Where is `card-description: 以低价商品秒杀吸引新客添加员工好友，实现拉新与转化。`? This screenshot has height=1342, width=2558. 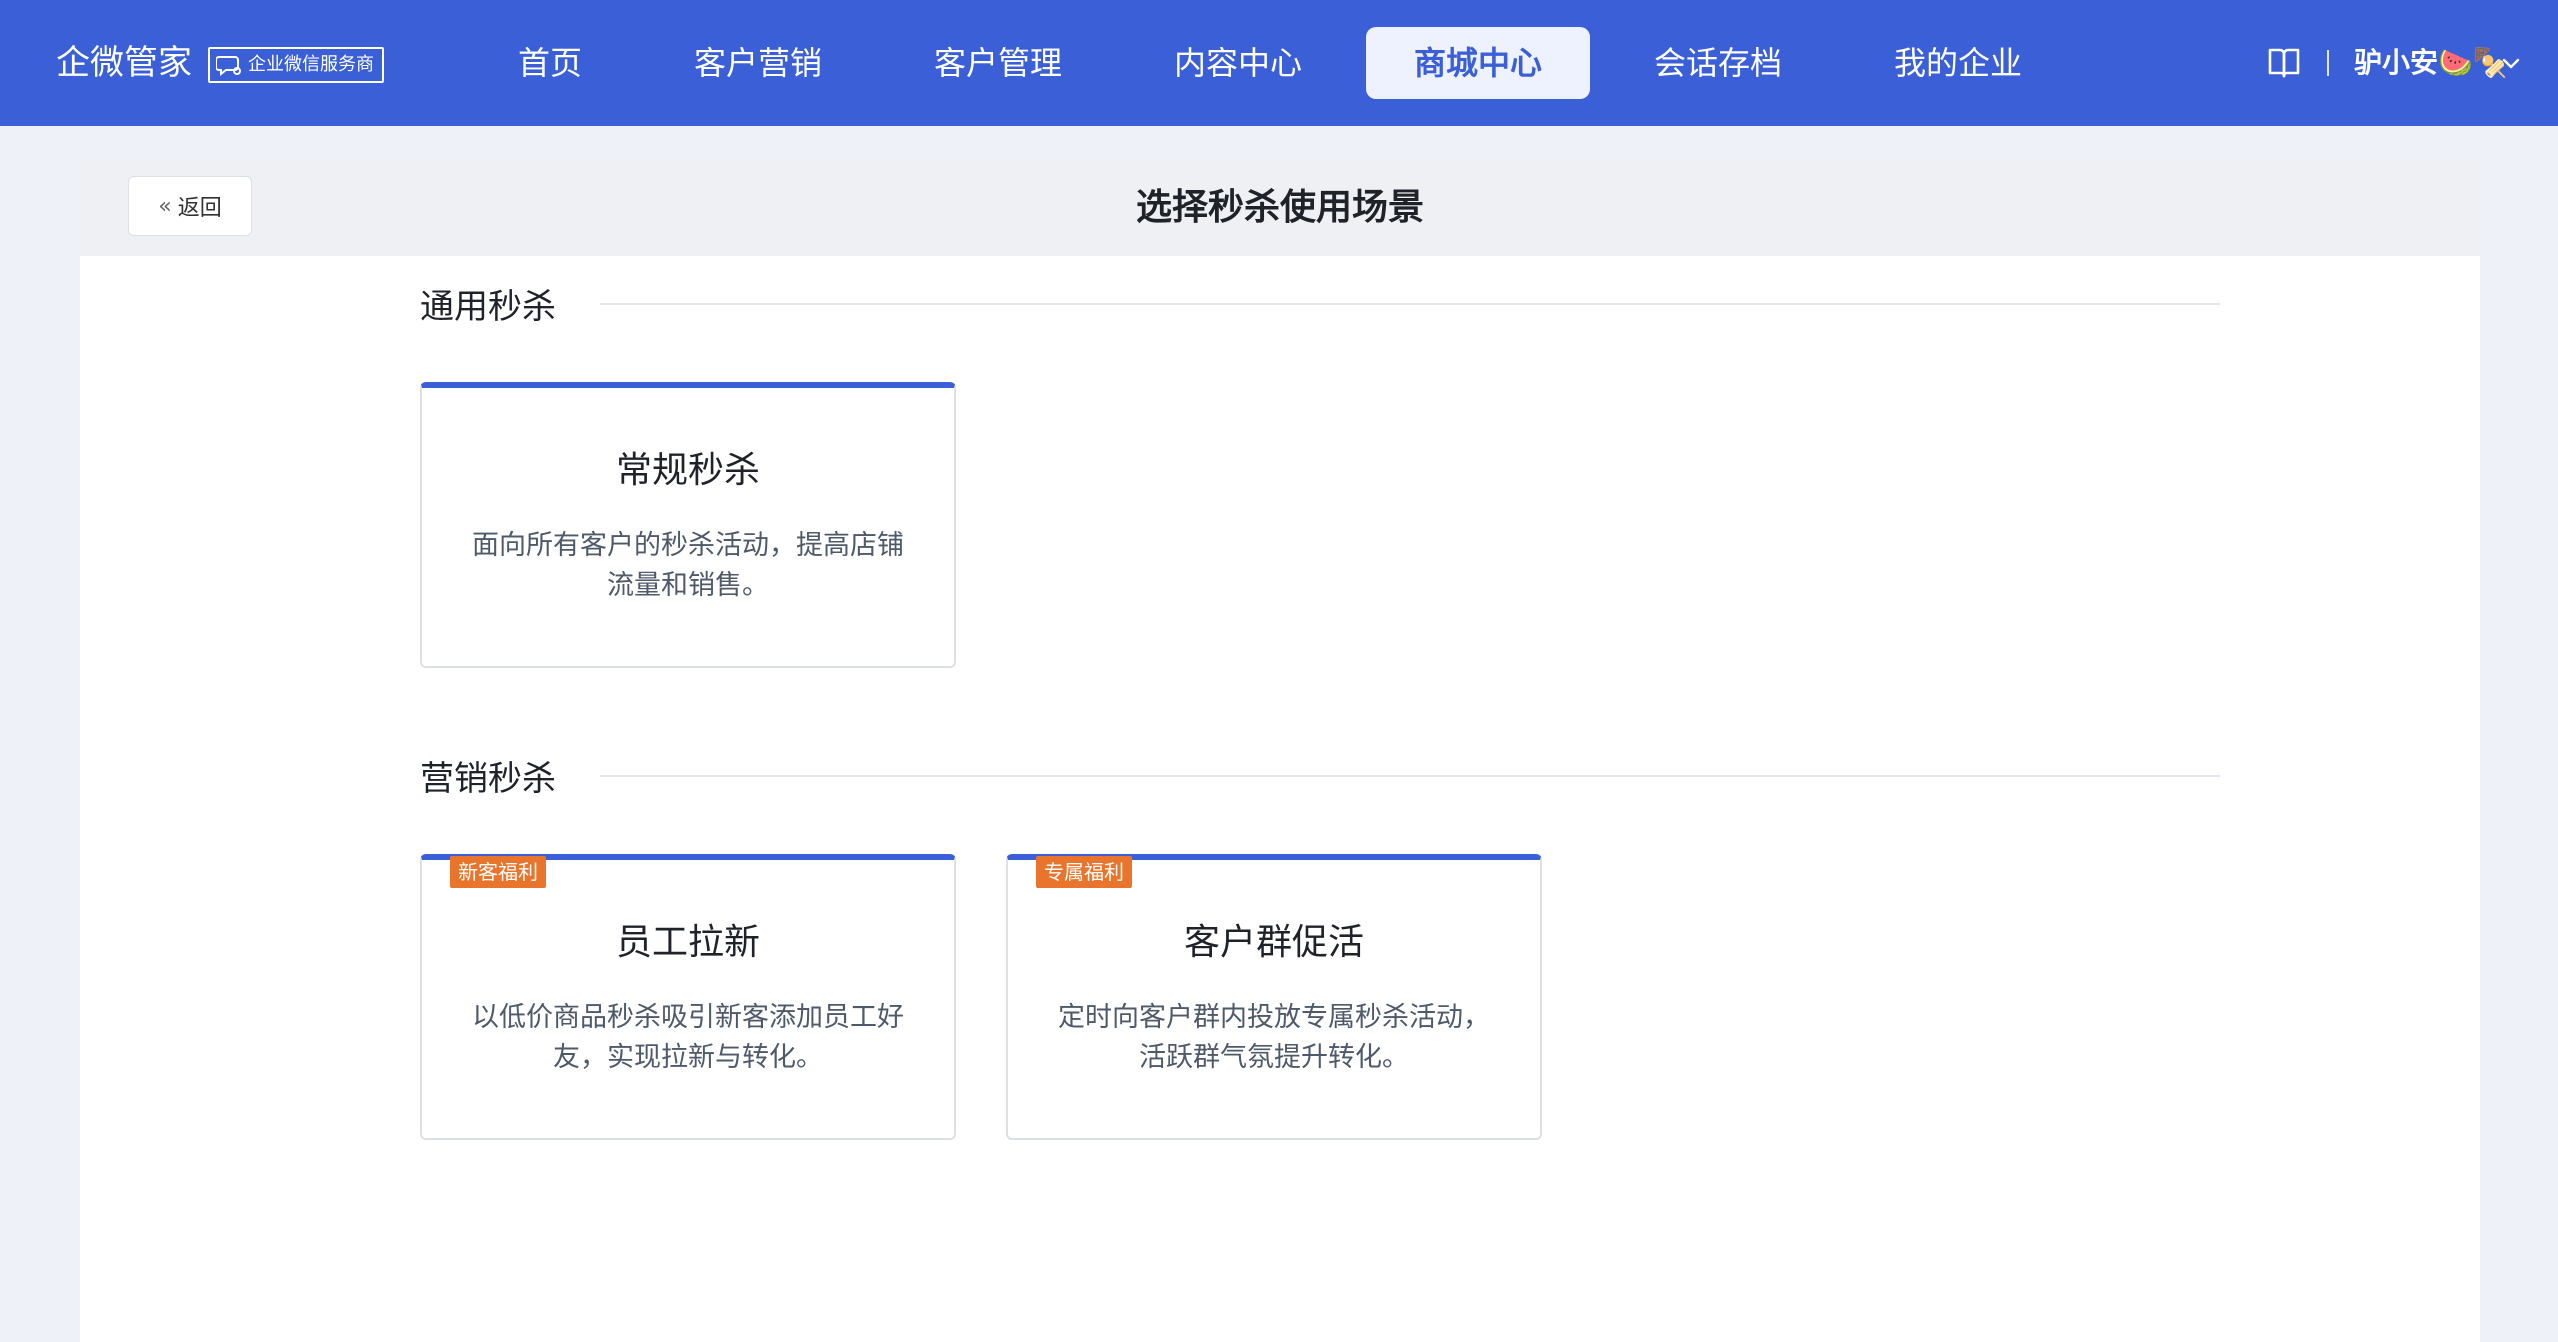 card-description: 以低价商品秒杀吸引新客添加员工好友，实现拉新与转化。 is located at coordinates (688, 1037).